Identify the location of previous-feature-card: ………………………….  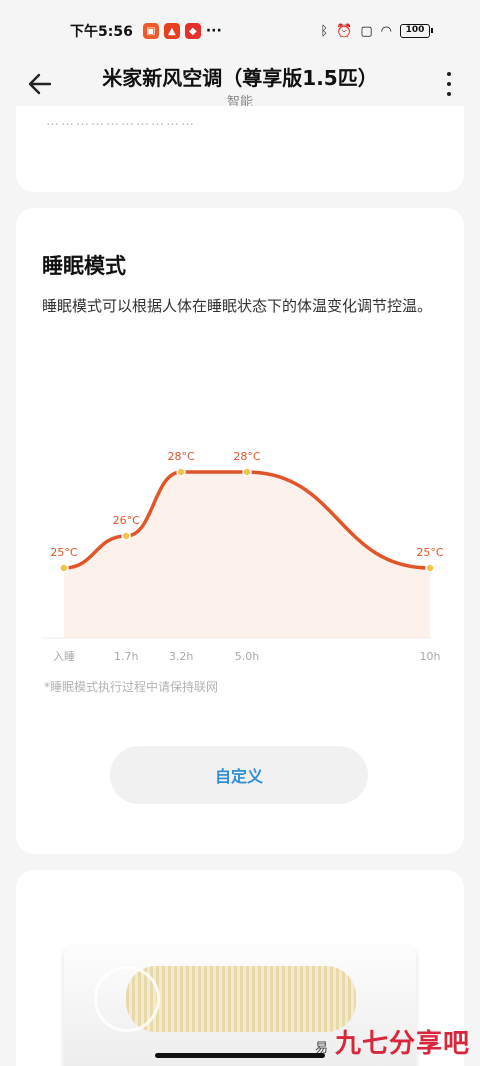
(240, 149).